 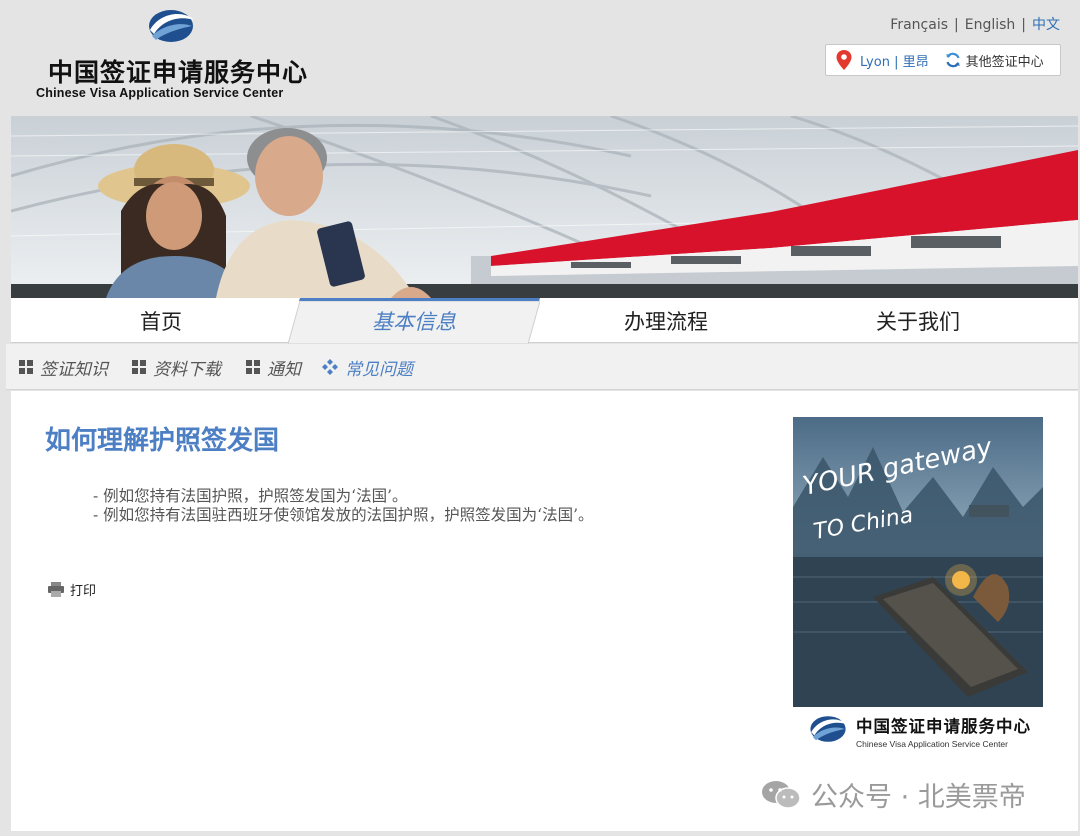 I want to click on article-line: - 例如您持有法国驻西班牙使领馆发放的法国护照，护照签发国为‘法国’。, so click(x=343, y=515).